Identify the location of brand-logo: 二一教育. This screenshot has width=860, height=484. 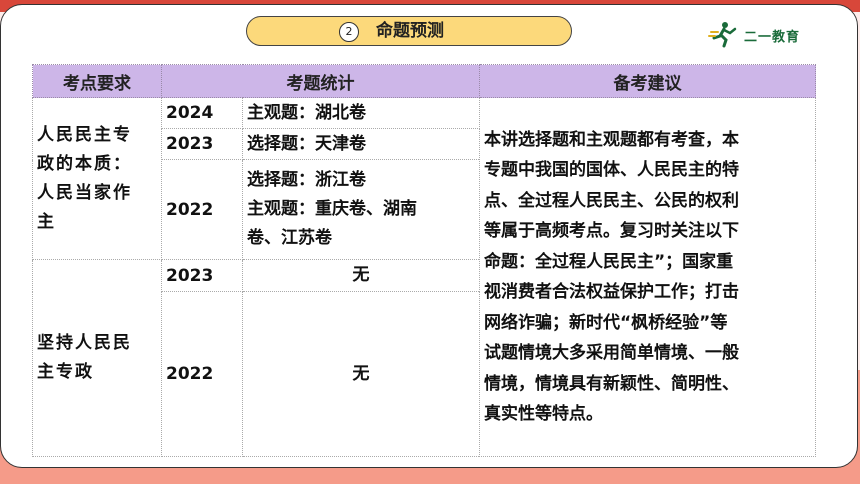
(768, 34).